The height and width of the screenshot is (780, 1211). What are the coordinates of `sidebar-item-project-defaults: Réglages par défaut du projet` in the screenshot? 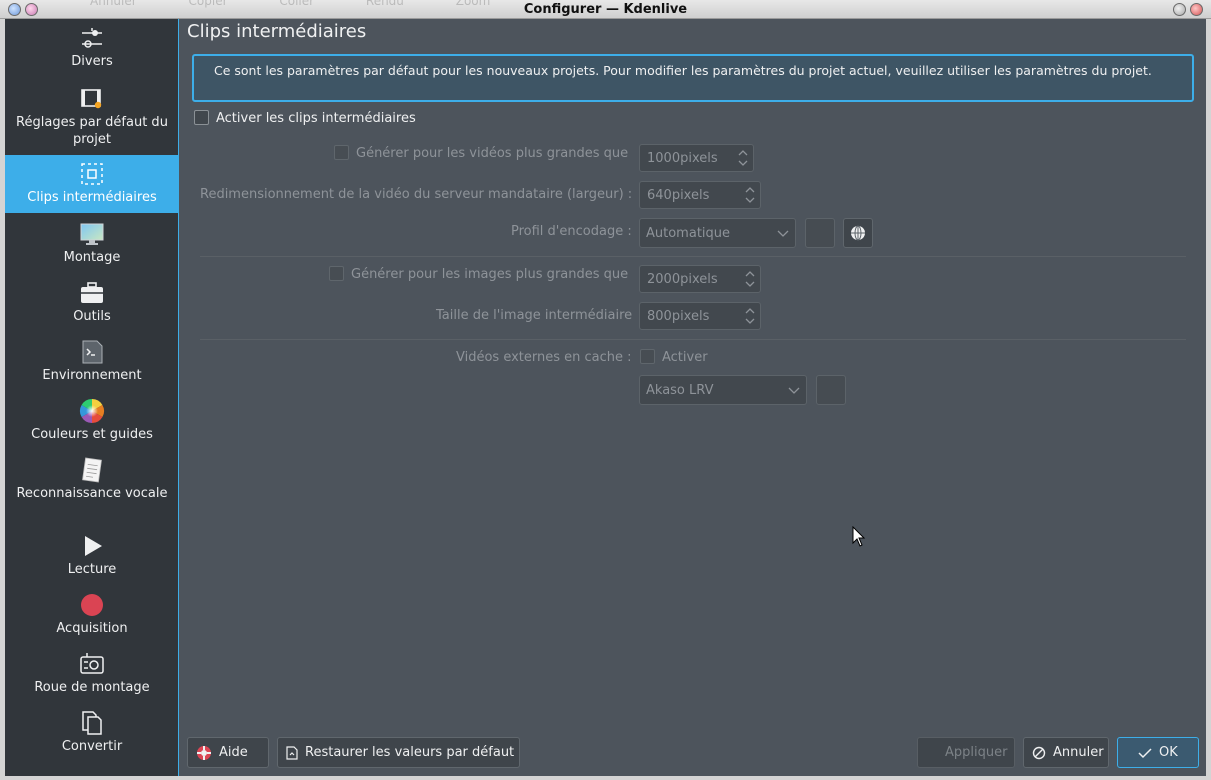 It's located at (92, 120).